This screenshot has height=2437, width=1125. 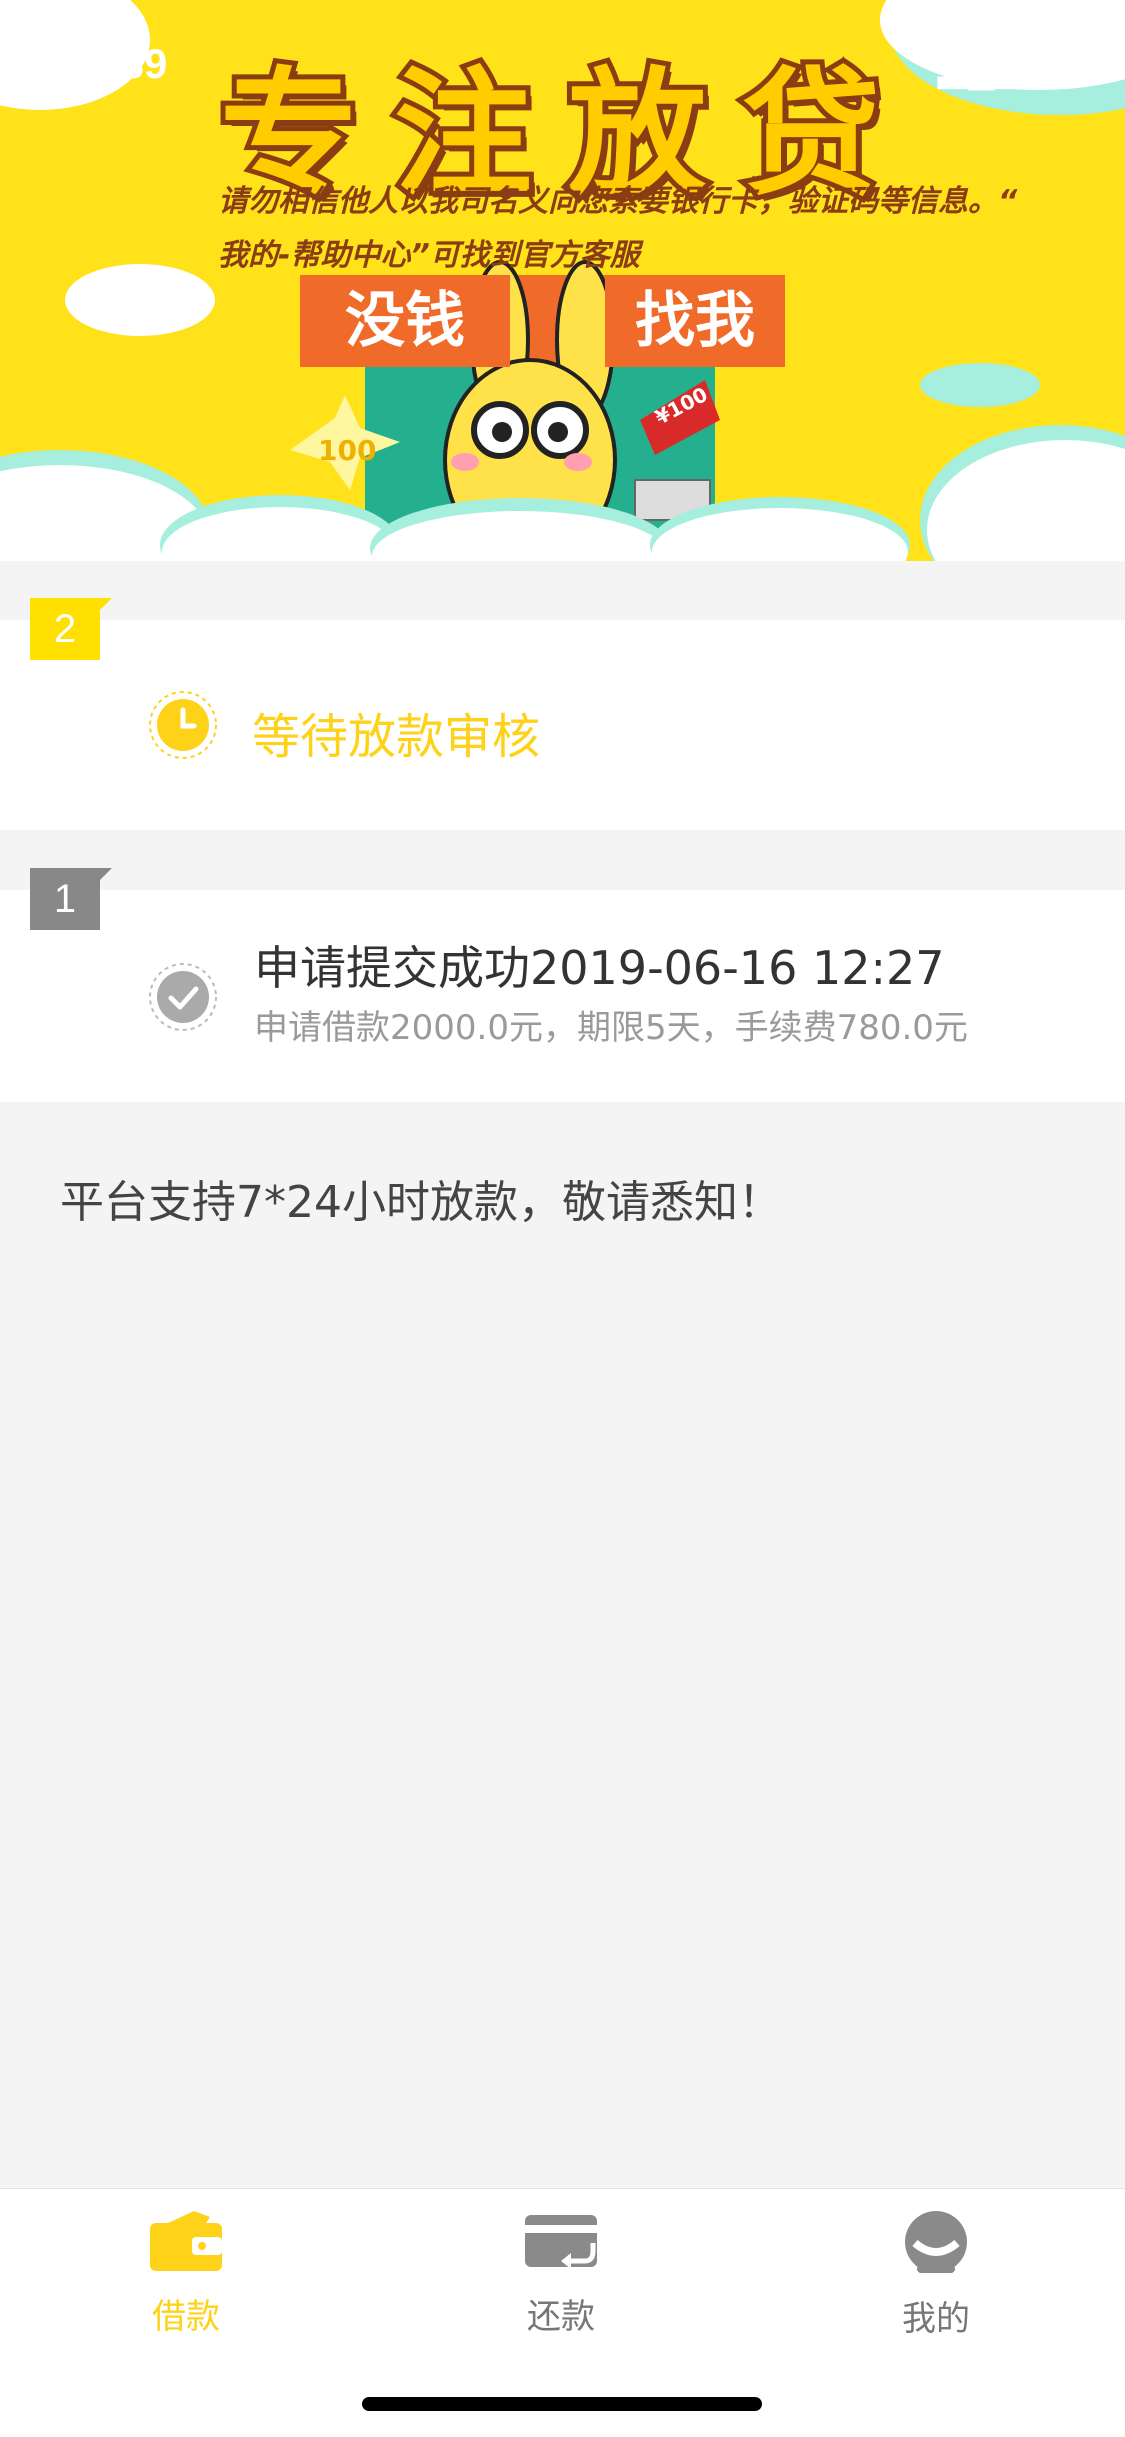 What do you see at coordinates (71, 629) in the screenshot?
I see `step-number-badge: 2` at bounding box center [71, 629].